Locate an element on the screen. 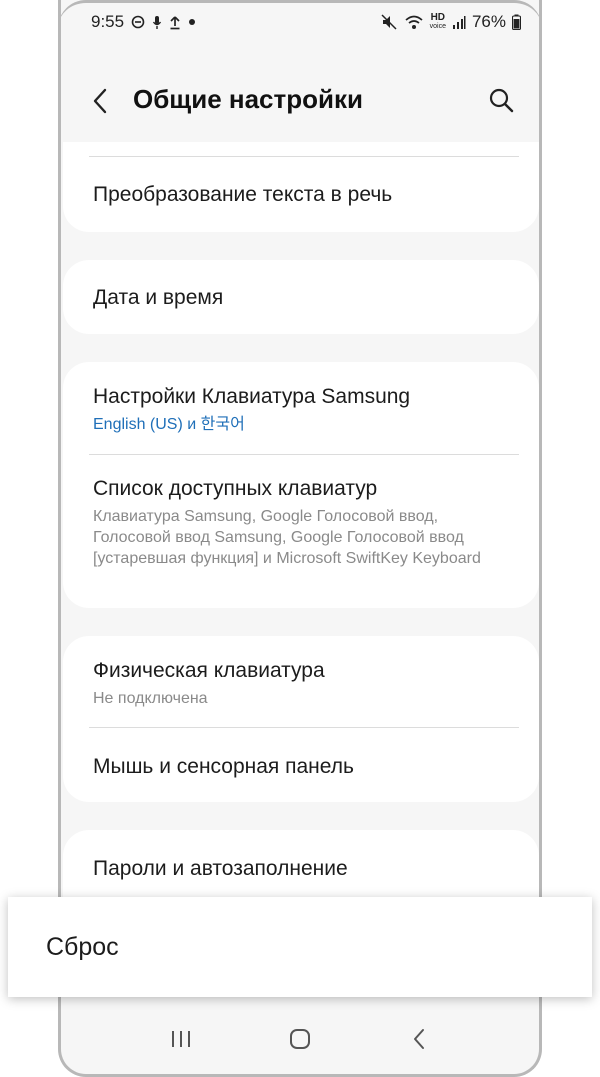 The width and height of the screenshot is (600, 1077). voice-label: voice is located at coordinates (437, 26).